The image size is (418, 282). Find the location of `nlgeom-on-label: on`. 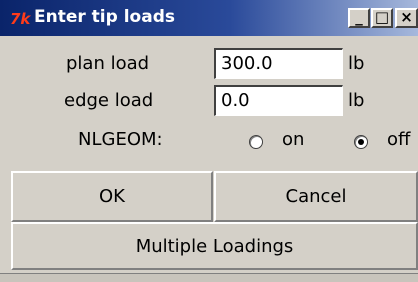

nlgeom-on-label: on is located at coordinates (293, 139).